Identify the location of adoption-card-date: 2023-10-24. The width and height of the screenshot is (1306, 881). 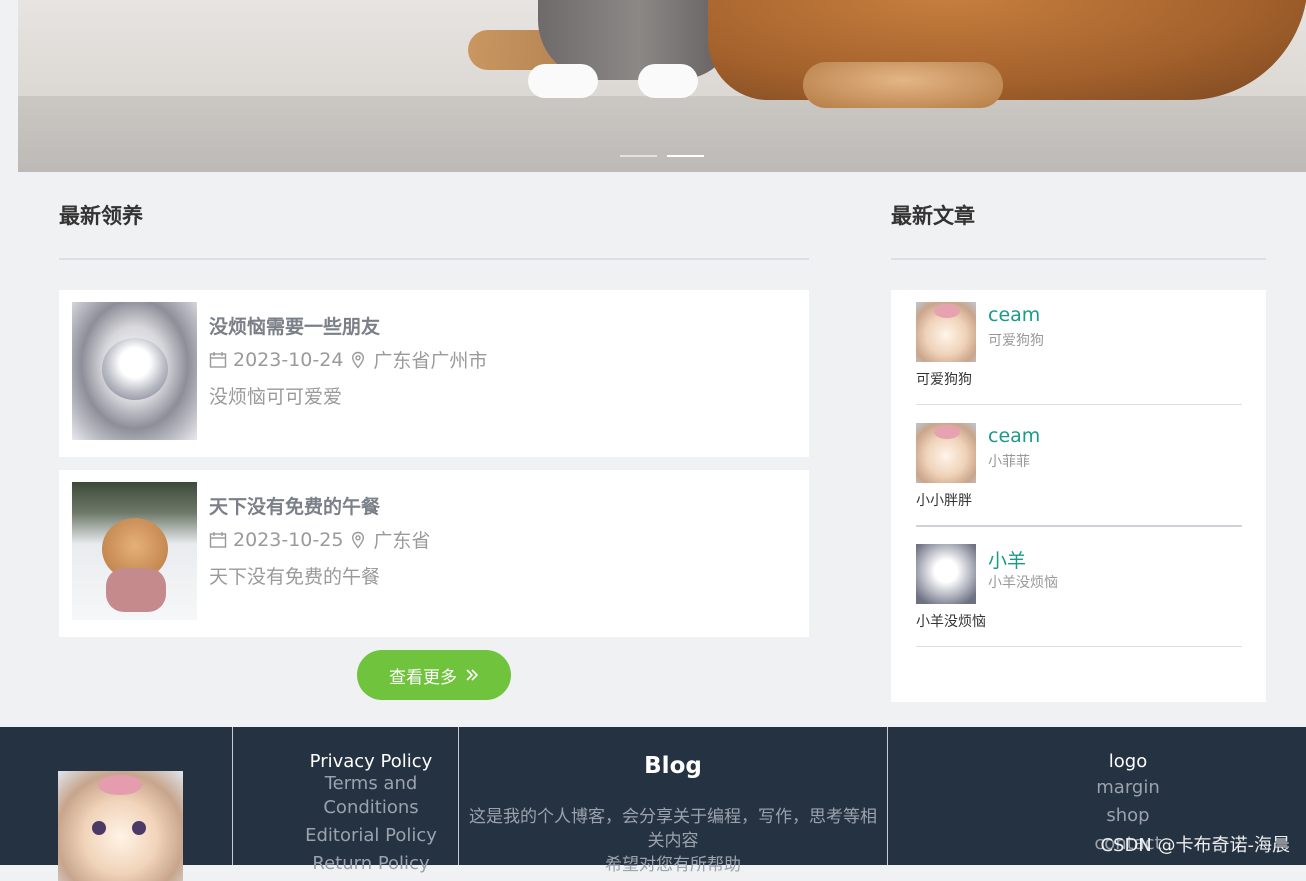
(288, 359).